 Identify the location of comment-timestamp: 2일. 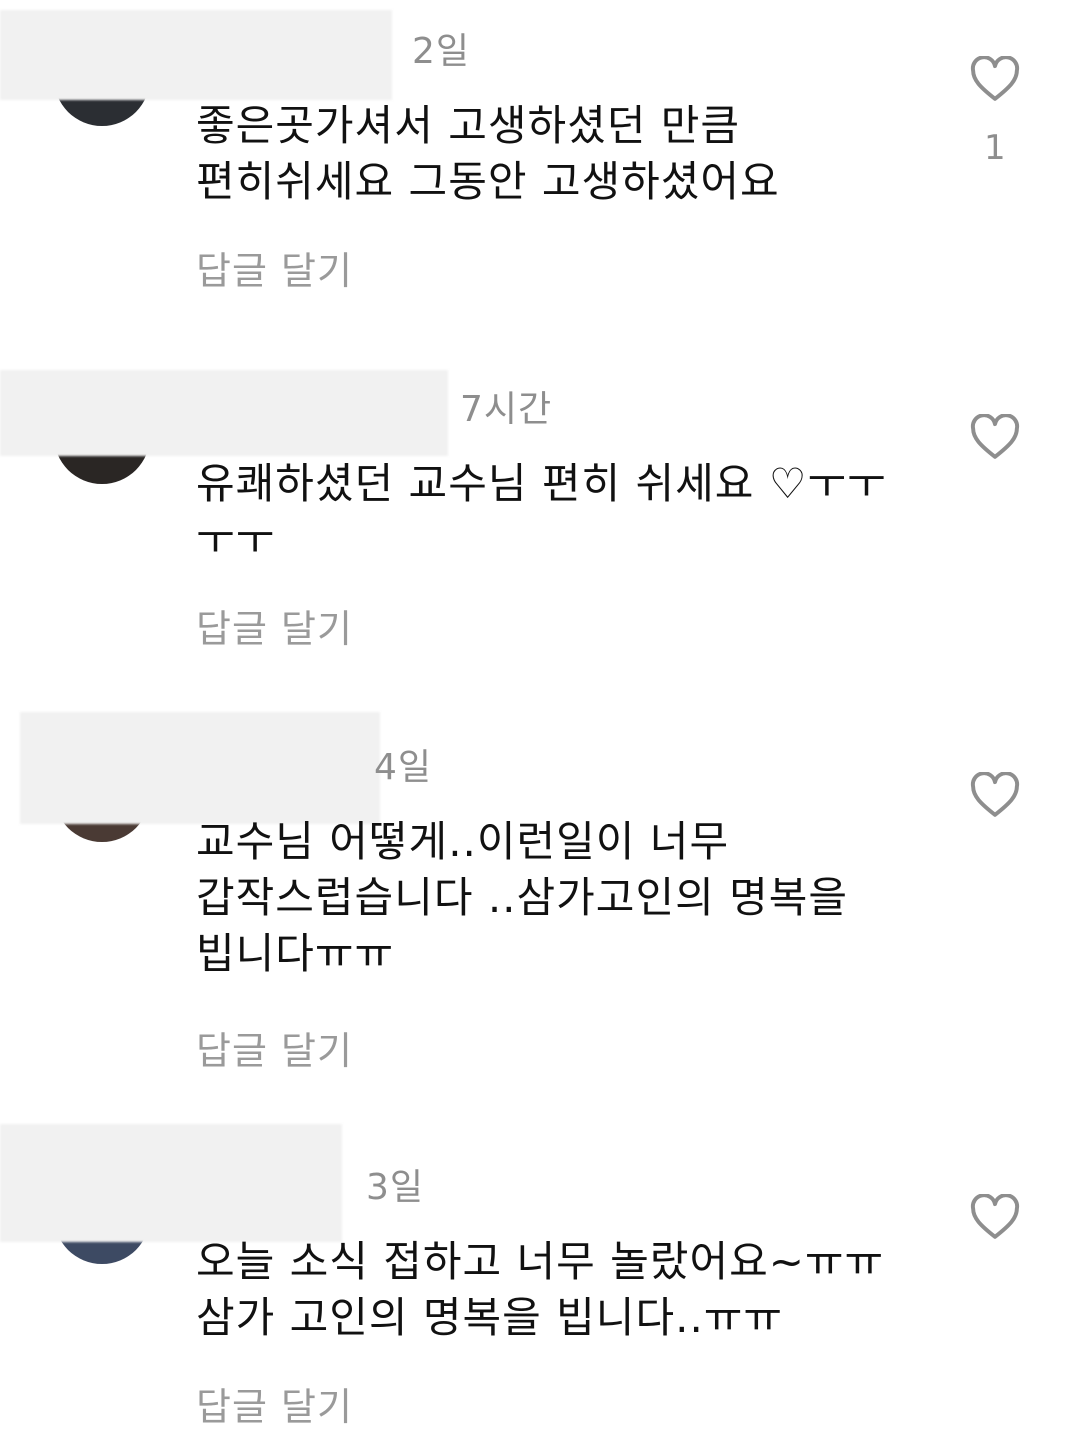
(441, 51).